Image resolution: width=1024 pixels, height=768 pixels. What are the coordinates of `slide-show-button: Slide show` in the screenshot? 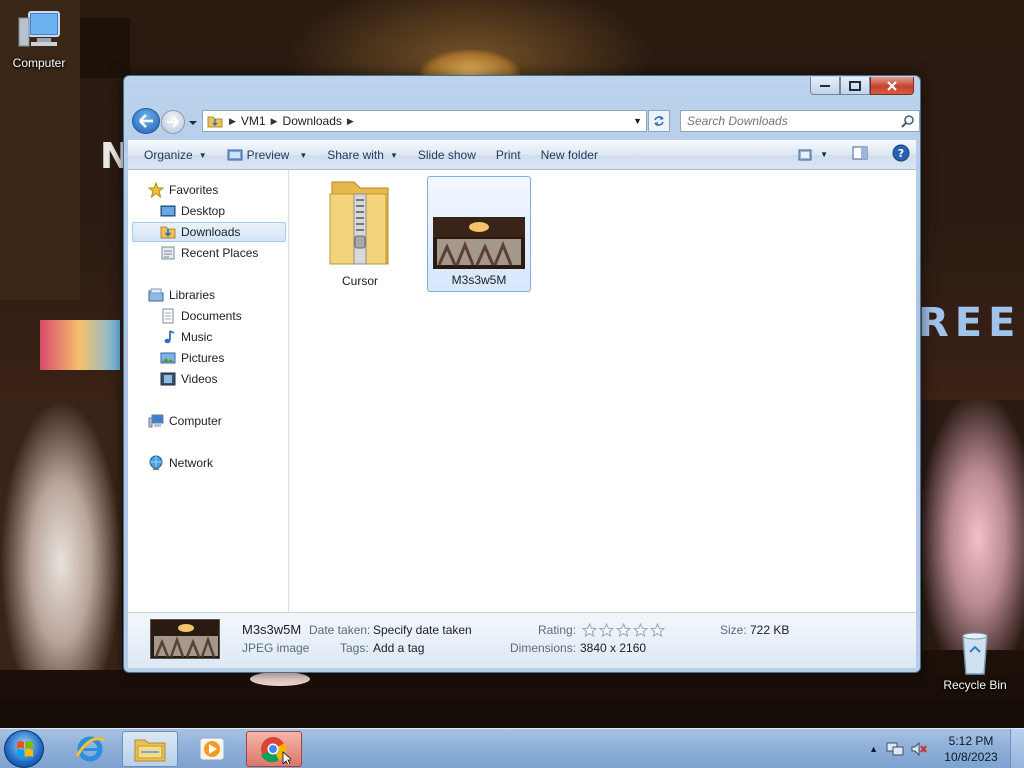 It's located at (447, 155).